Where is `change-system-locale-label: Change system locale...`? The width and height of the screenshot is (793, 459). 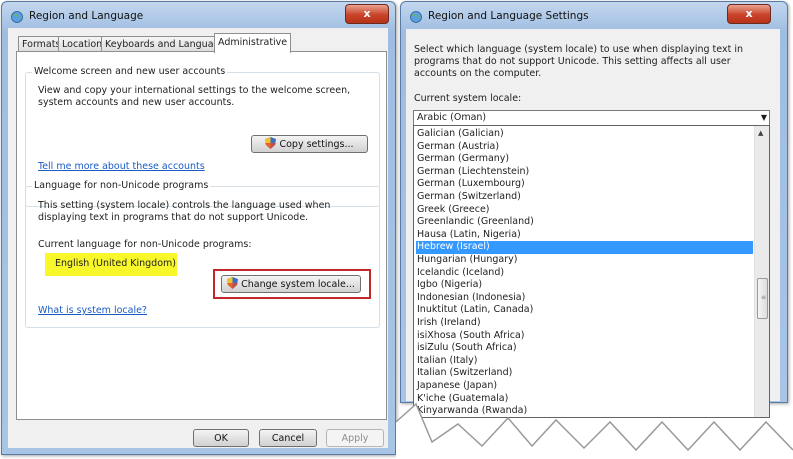 change-system-locale-label: Change system locale... is located at coordinates (298, 284).